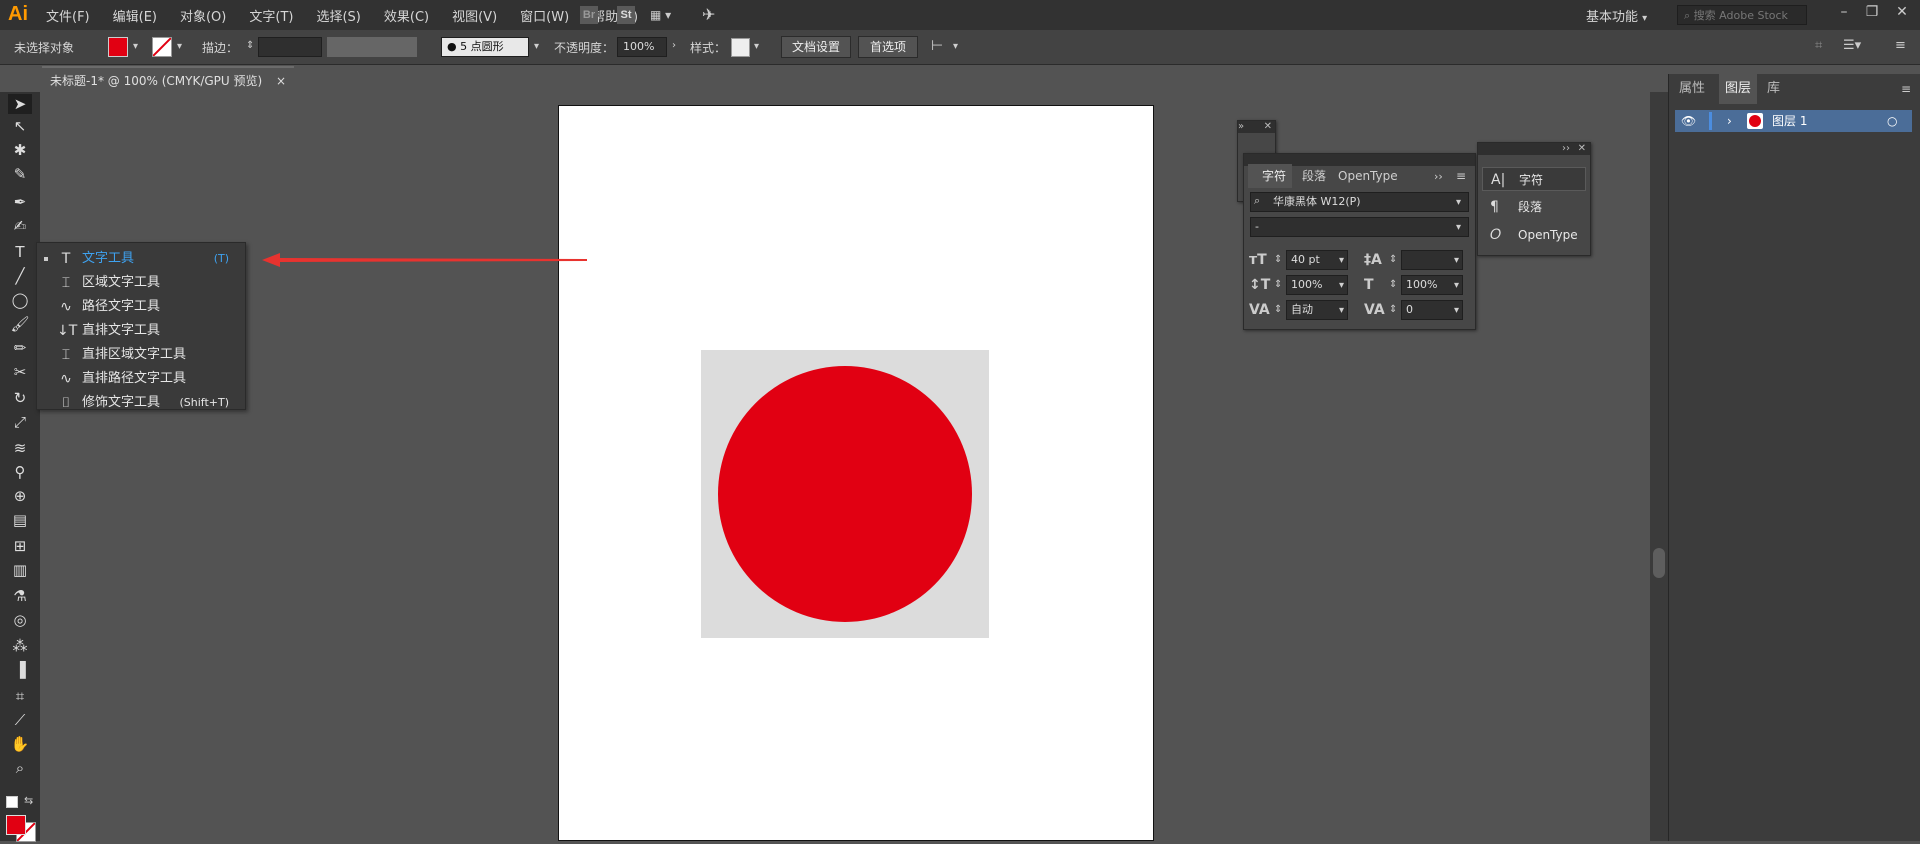 This screenshot has width=1920, height=844. What do you see at coordinates (20, 174) in the screenshot?
I see `lasso-tool-icon: ✎` at bounding box center [20, 174].